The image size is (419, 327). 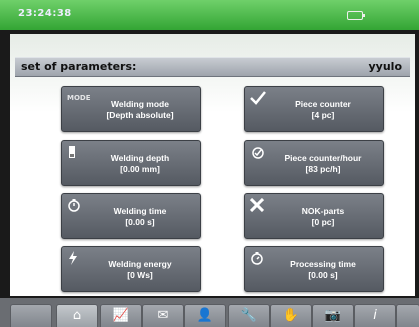 I want to click on info-icon: i, so click(x=375, y=315).